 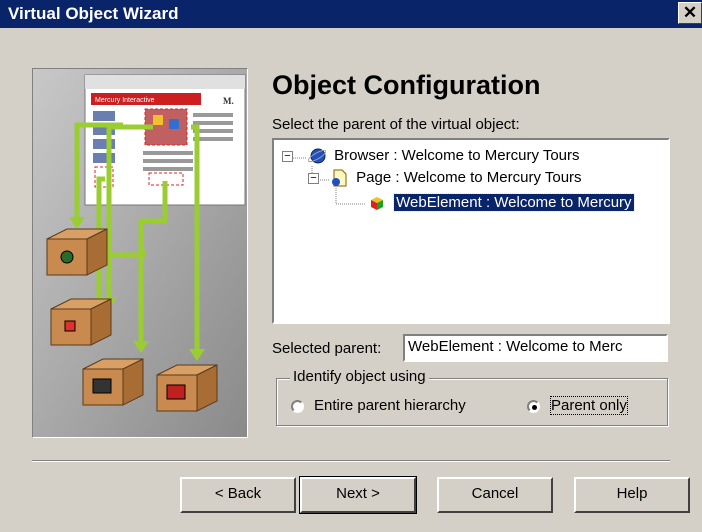 I want to click on tree-node-browser: Browser : Welcome to Mercury Tours, so click(x=443, y=156).